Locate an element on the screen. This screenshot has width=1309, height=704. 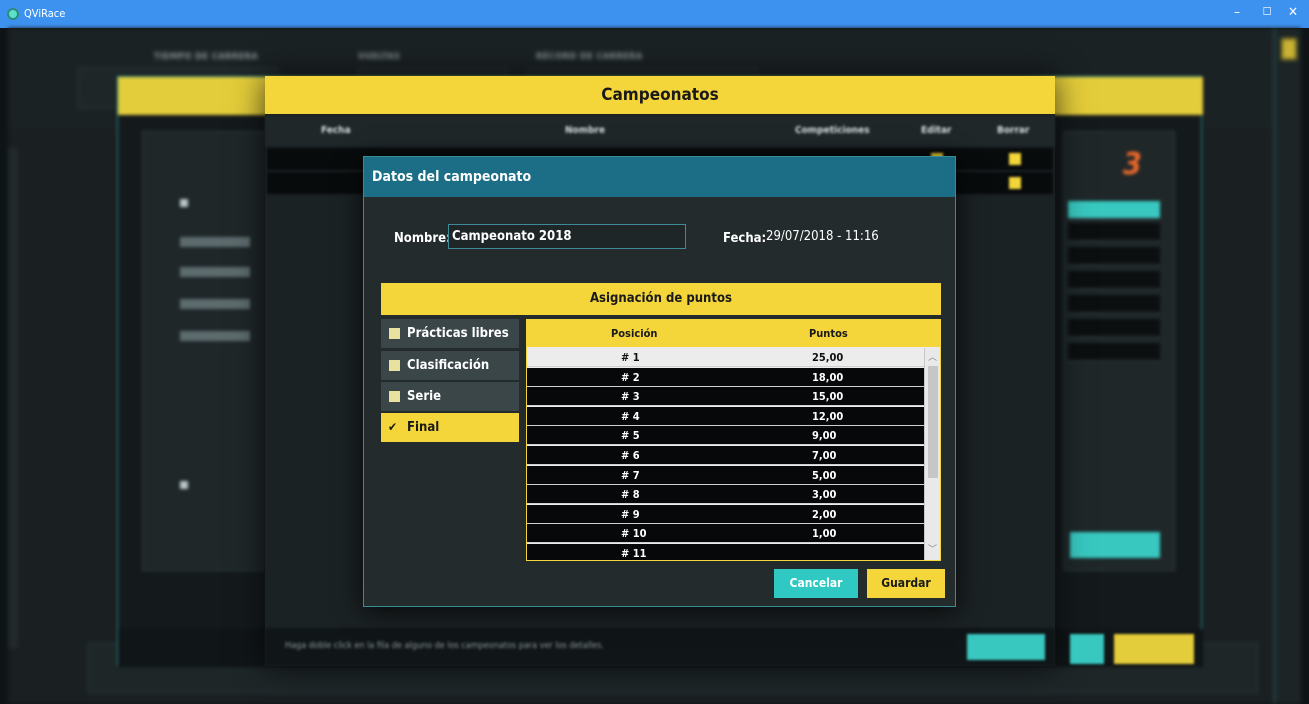
laps-label: VUELTAS is located at coordinates (379, 57).